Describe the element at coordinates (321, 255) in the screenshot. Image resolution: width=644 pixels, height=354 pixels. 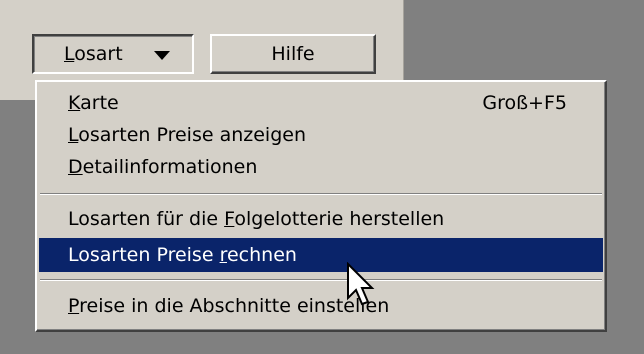
I see `menu-item-losarten-preise-rechnen: Losarten Preise rechnen` at that location.